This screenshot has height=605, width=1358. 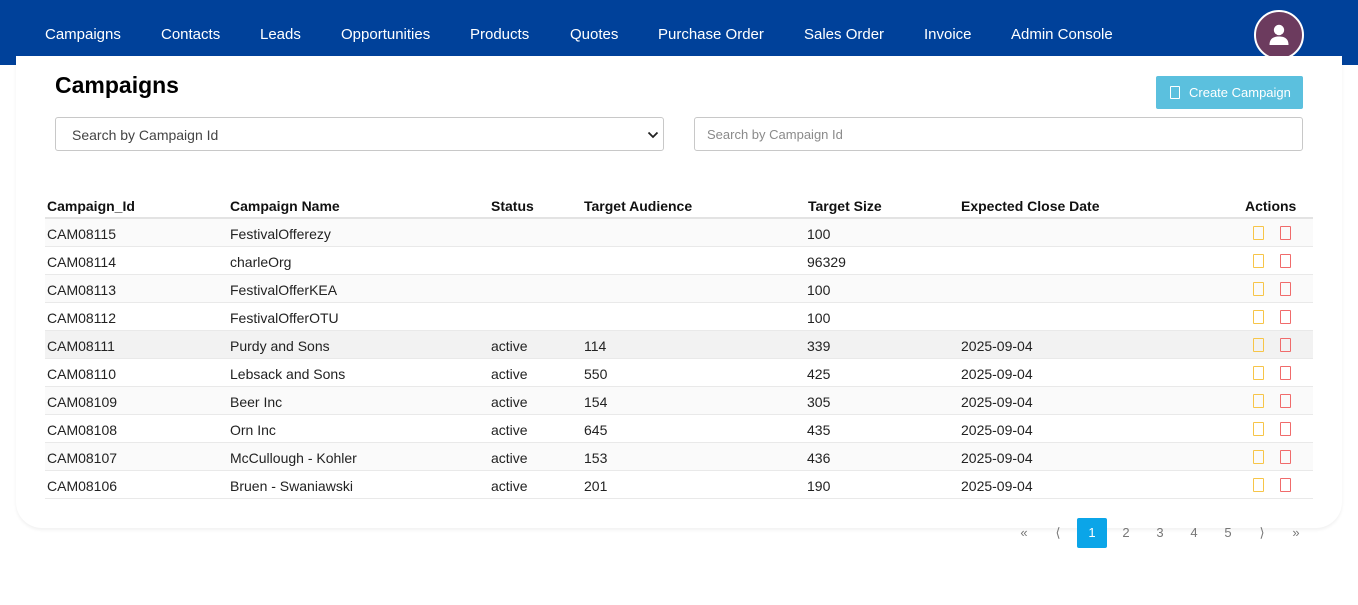 What do you see at coordinates (596, 374) in the screenshot?
I see `cell-target-audience: 550` at bounding box center [596, 374].